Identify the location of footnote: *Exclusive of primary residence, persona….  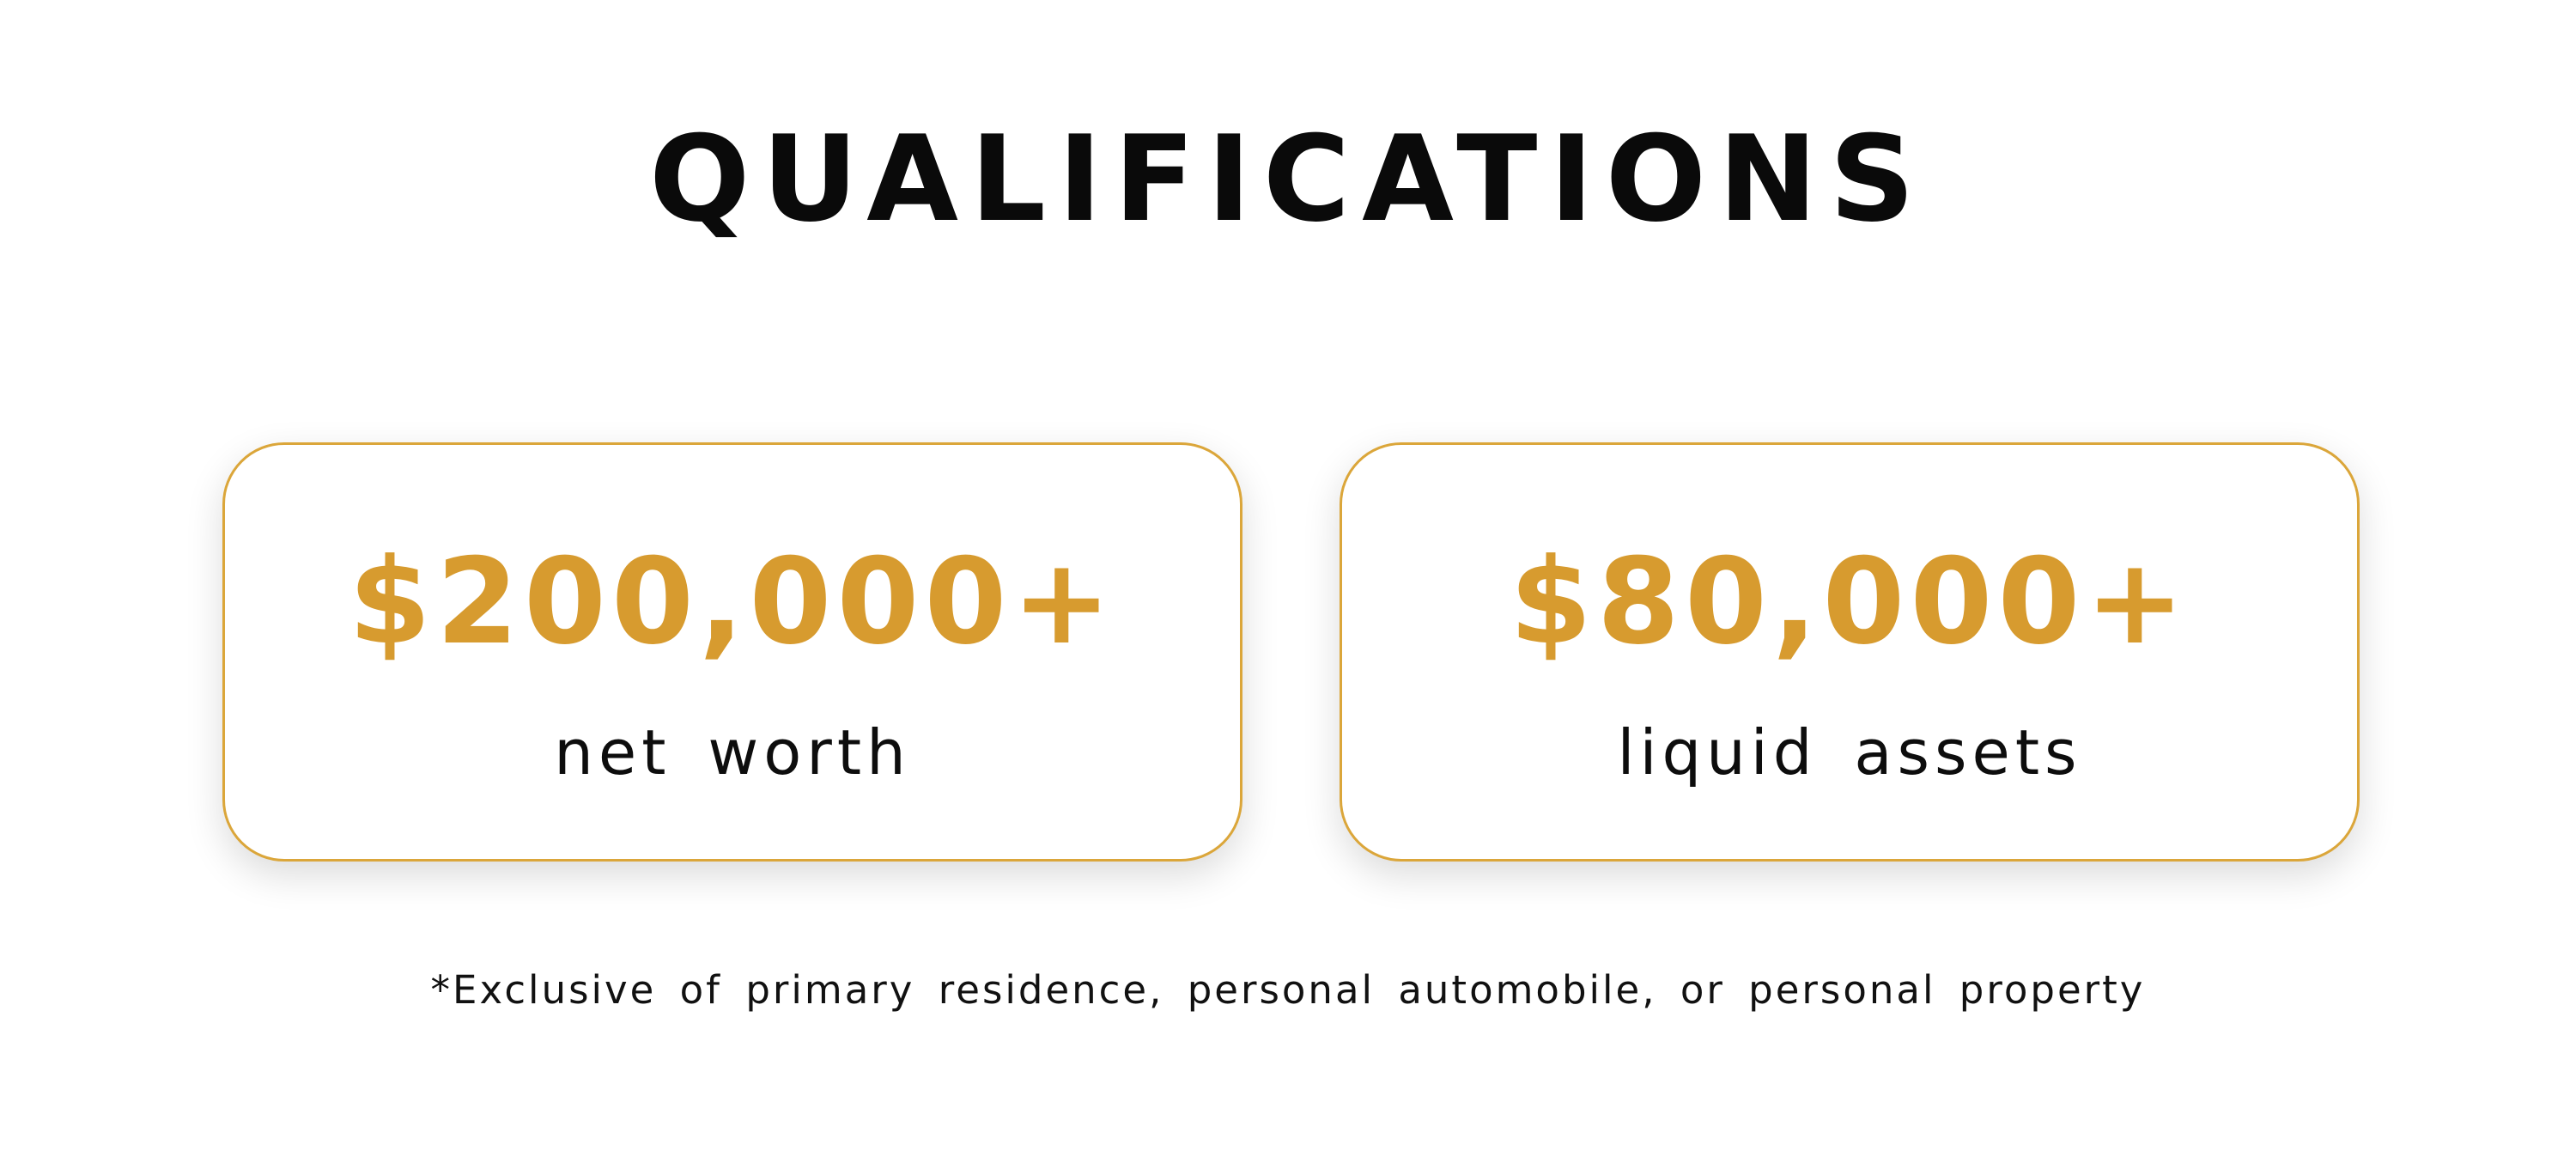
(1288, 990).